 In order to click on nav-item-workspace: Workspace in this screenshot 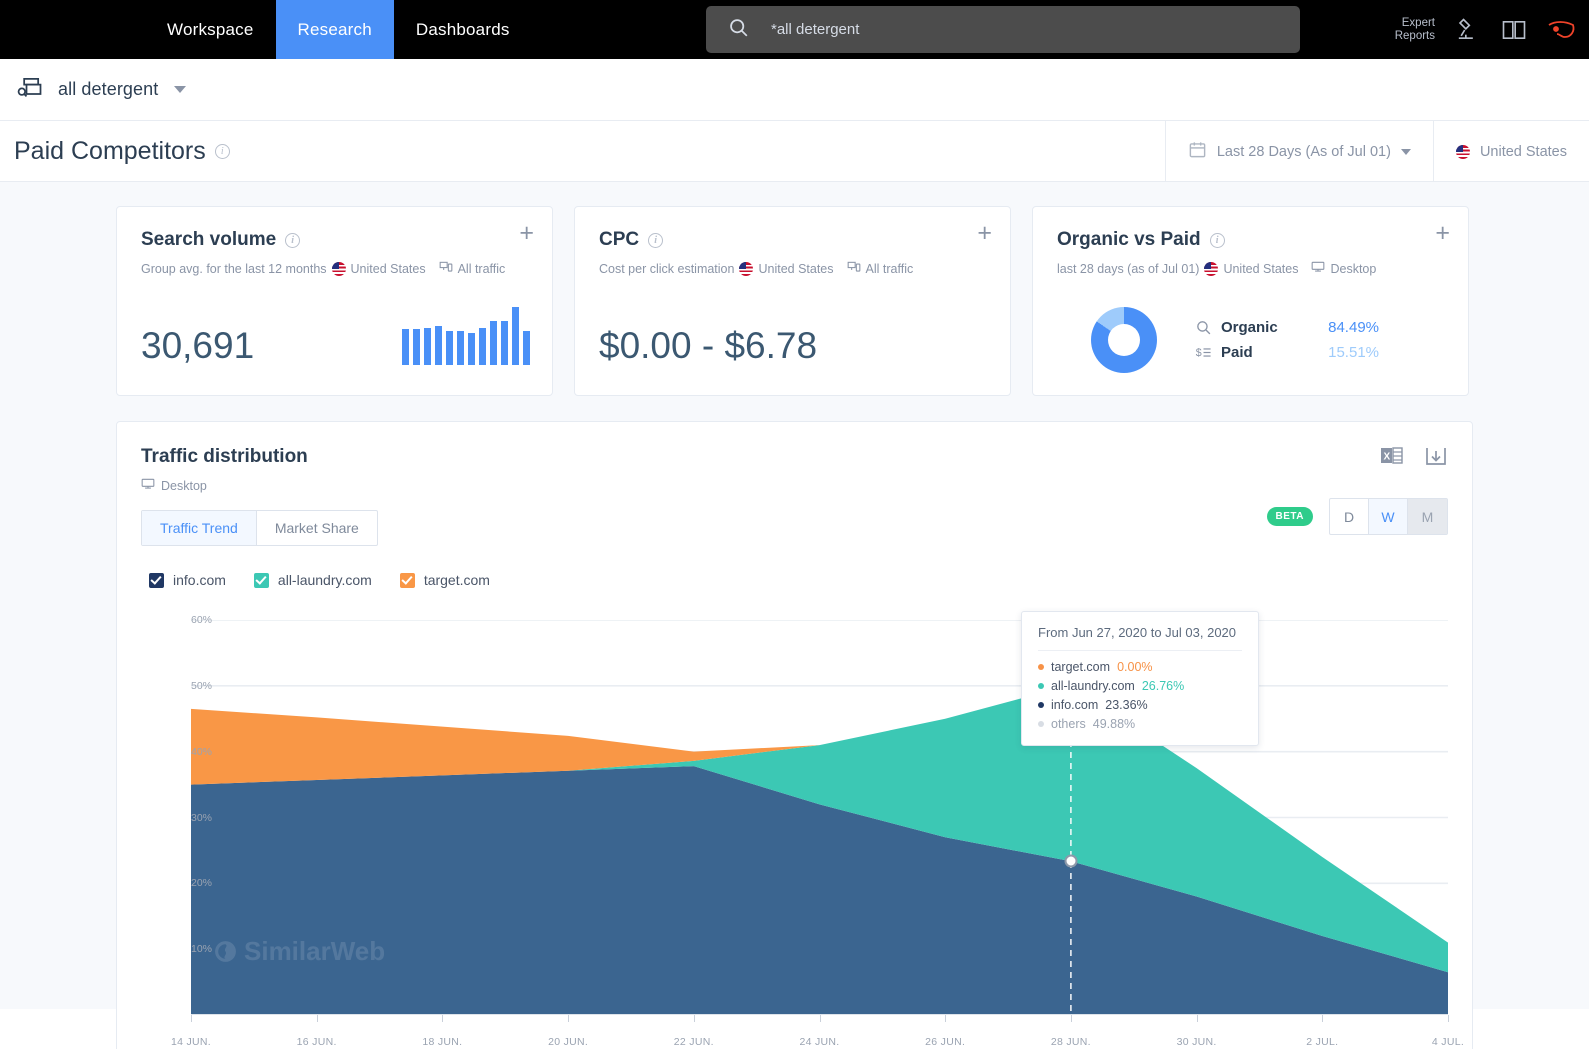, I will do `click(210, 29)`.